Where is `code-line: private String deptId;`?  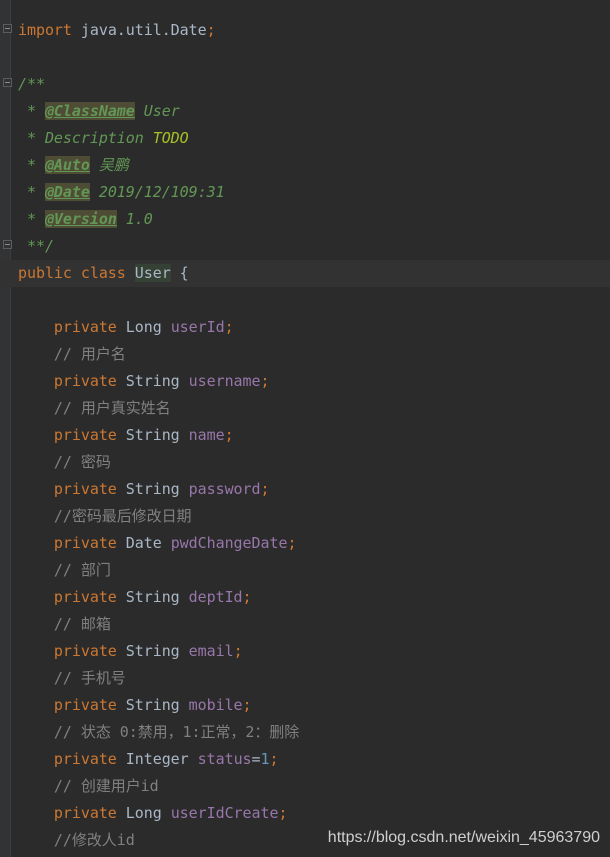
code-line: private String deptId; is located at coordinates (305, 597).